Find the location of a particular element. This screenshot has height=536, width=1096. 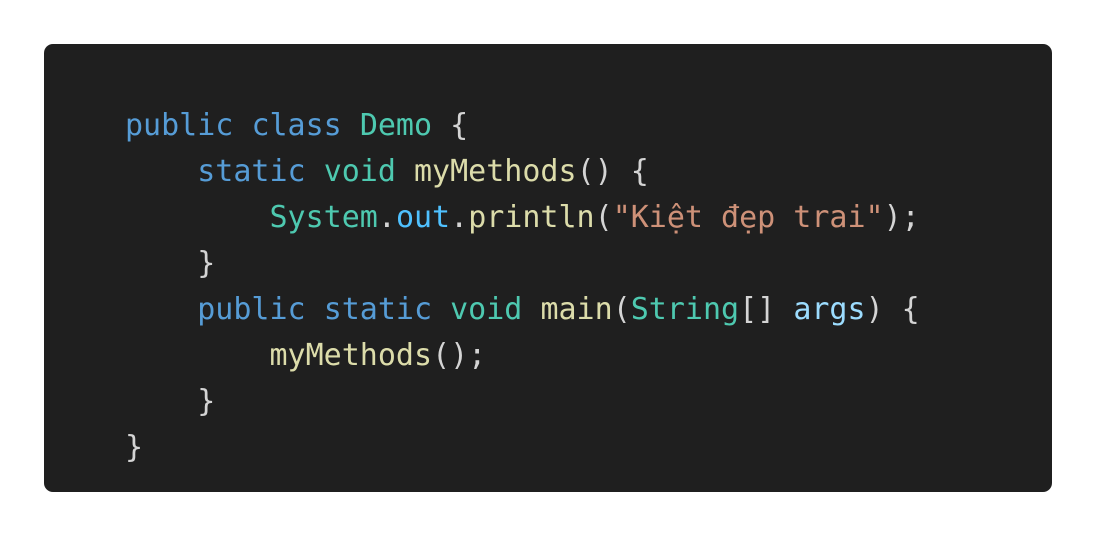

code-token: { is located at coordinates (450, 125).